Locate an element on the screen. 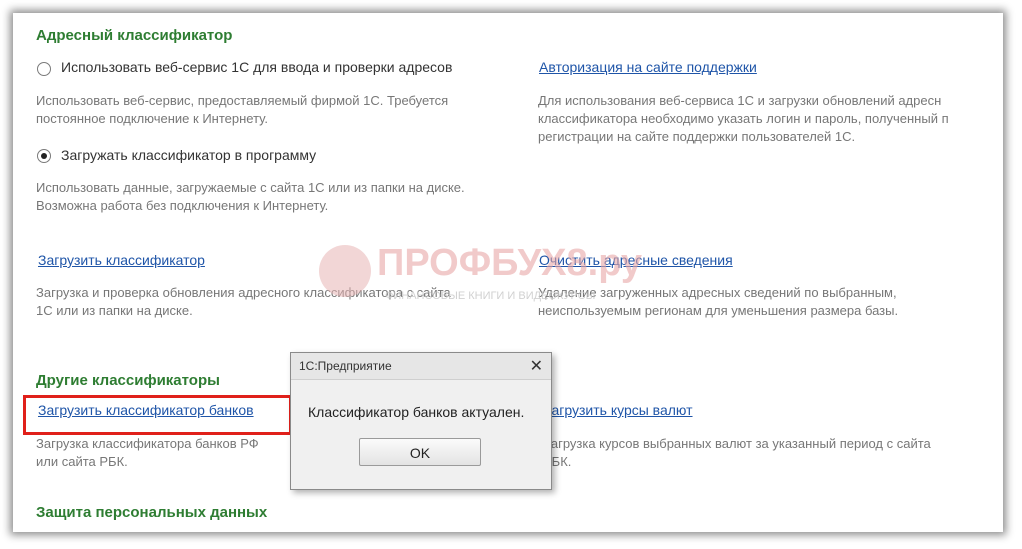 This screenshot has width=1022, height=549. load-classifier-link: Загрузить классификатор is located at coordinates (121, 260).